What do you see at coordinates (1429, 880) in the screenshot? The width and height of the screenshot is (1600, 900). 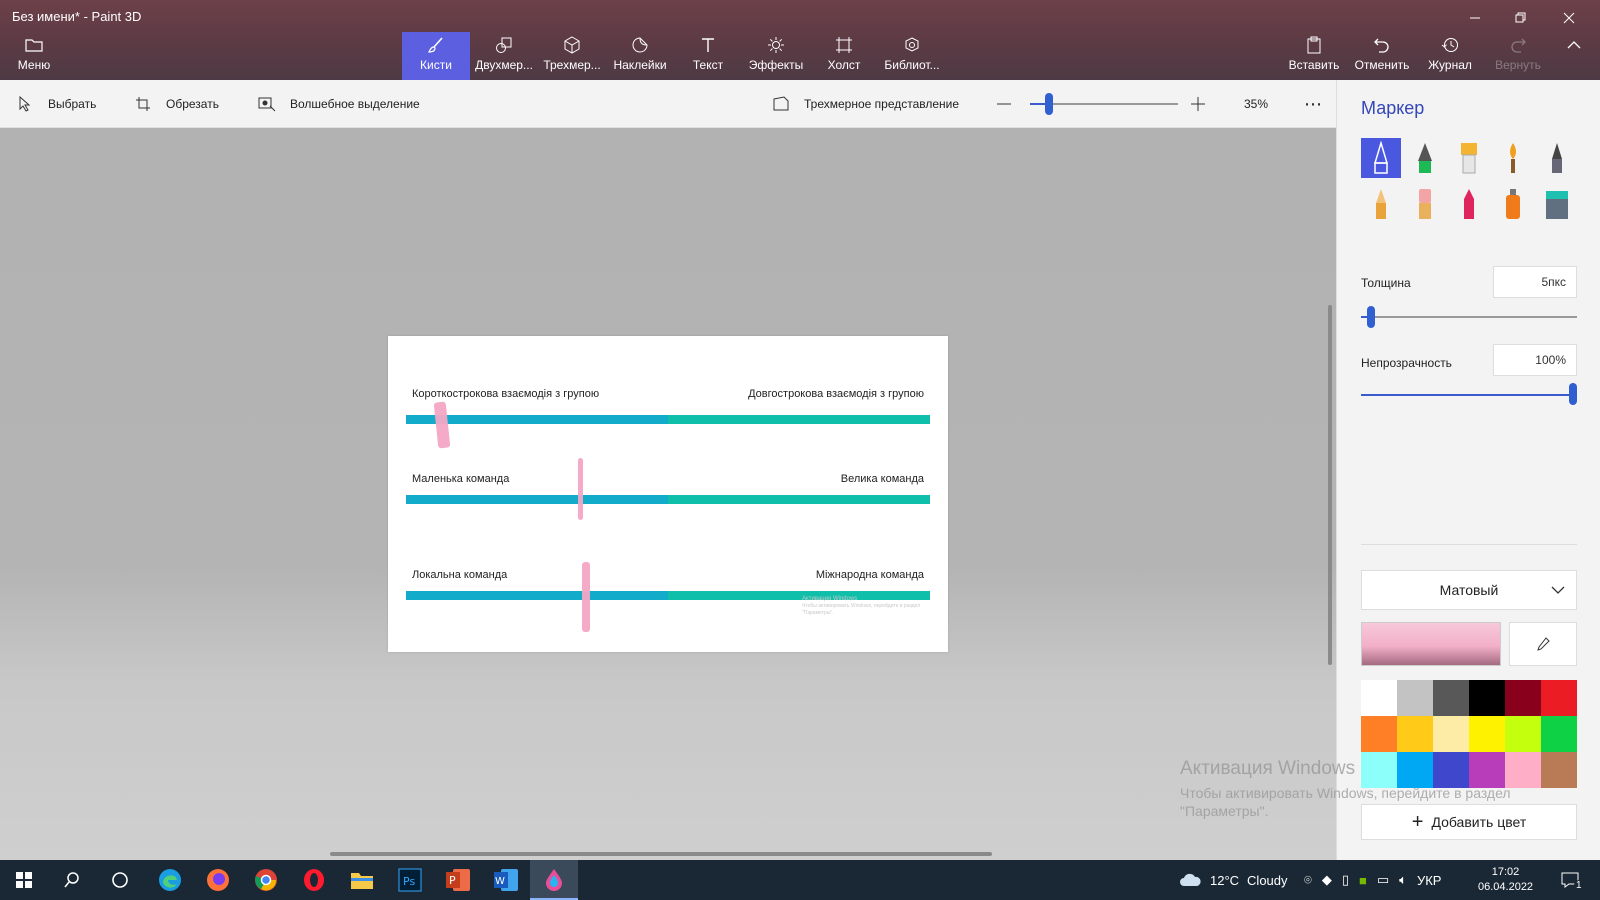 I see `language-indicator: УКР` at bounding box center [1429, 880].